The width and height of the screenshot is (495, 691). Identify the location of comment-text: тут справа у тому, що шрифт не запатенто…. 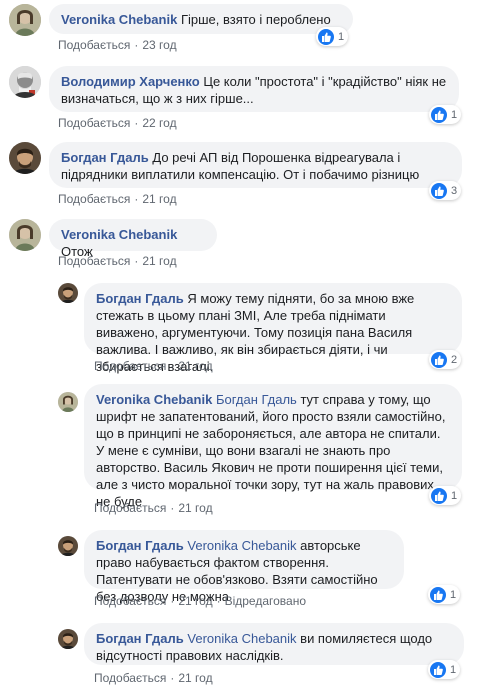
(271, 450).